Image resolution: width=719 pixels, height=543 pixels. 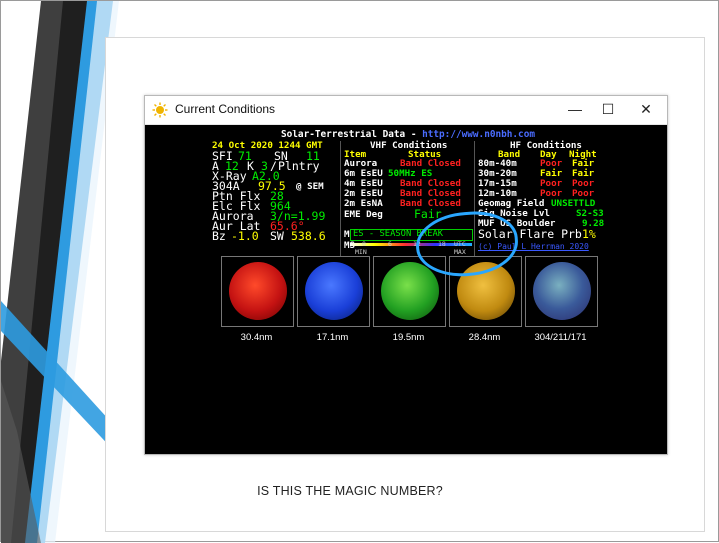 What do you see at coordinates (340, 199) in the screenshot?
I see `divider` at bounding box center [340, 199].